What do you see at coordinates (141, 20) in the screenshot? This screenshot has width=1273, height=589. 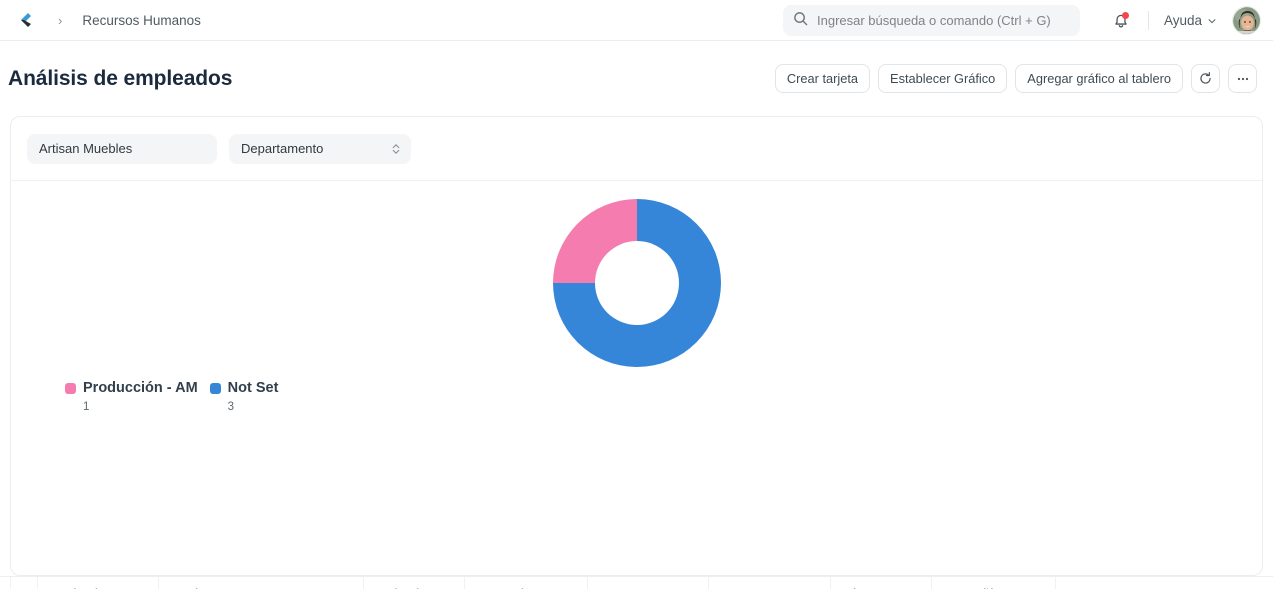 I see `breadcrumb-recursos-humanos: Recursos Humanos` at bounding box center [141, 20].